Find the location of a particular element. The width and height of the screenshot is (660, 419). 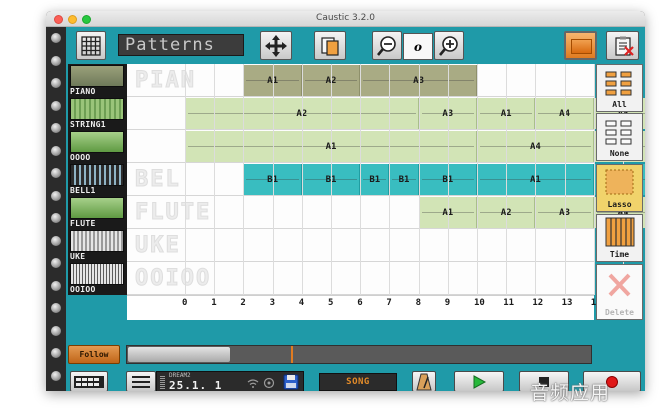

select-all-label: All is located at coordinates (619, 104).